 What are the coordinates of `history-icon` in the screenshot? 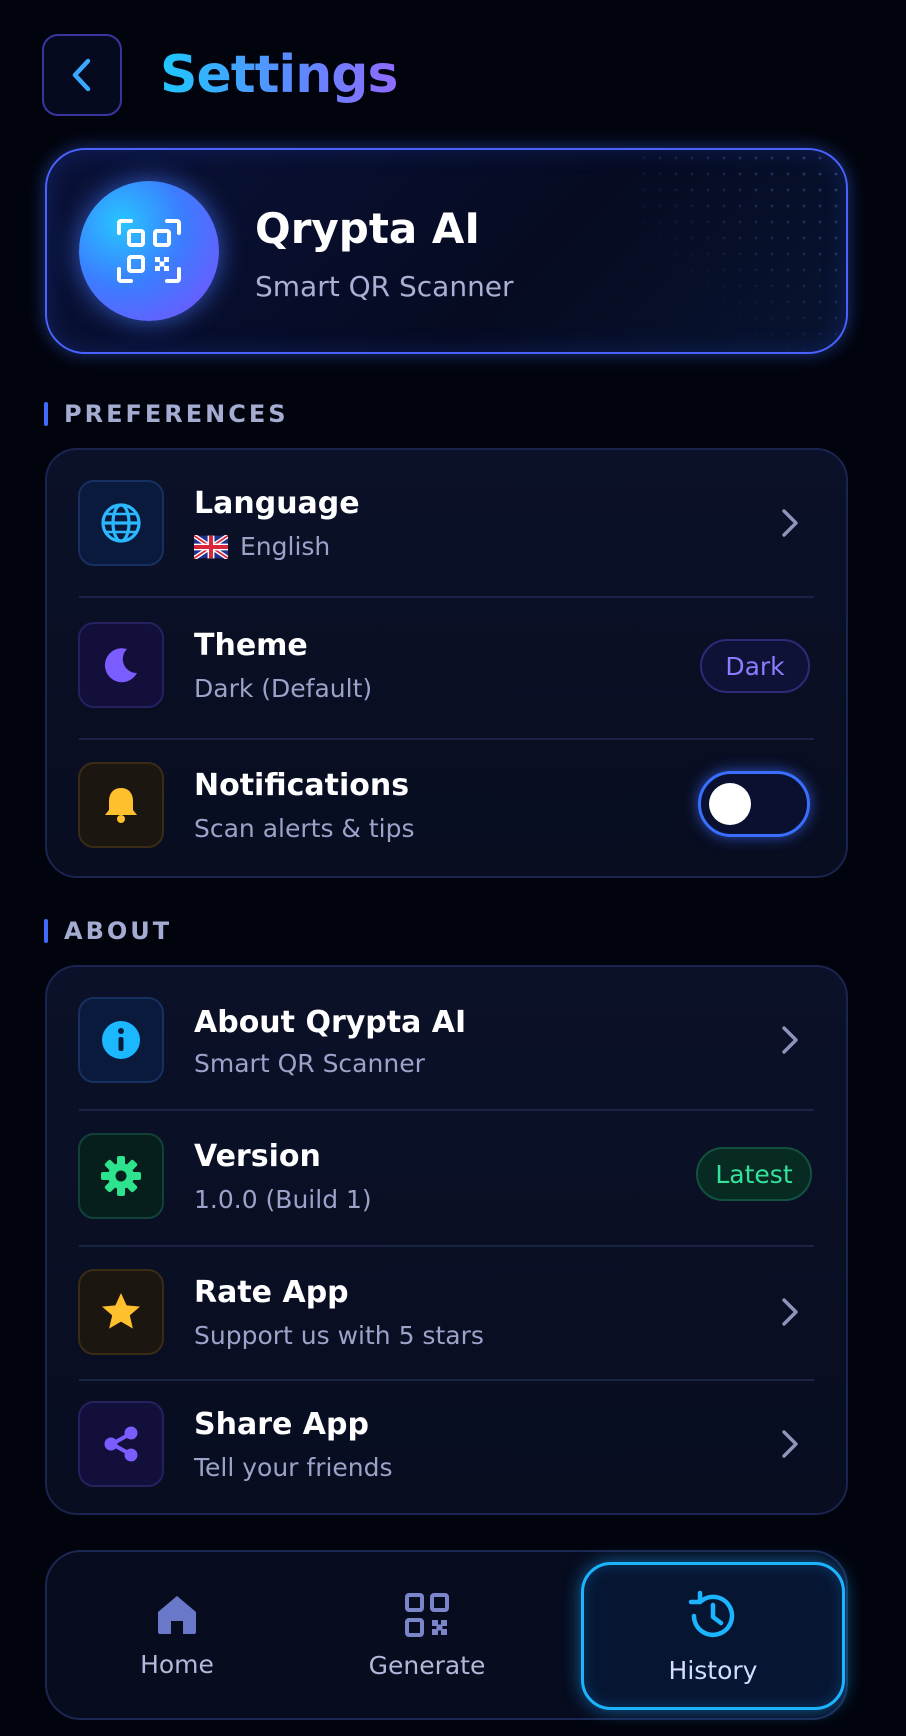 It's located at (711, 1613).